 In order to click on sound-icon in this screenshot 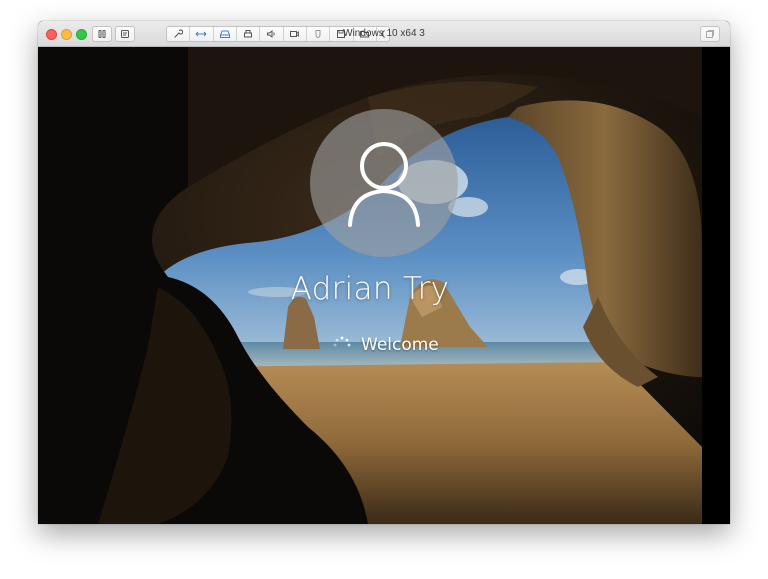, I will do `click(270, 34)`.